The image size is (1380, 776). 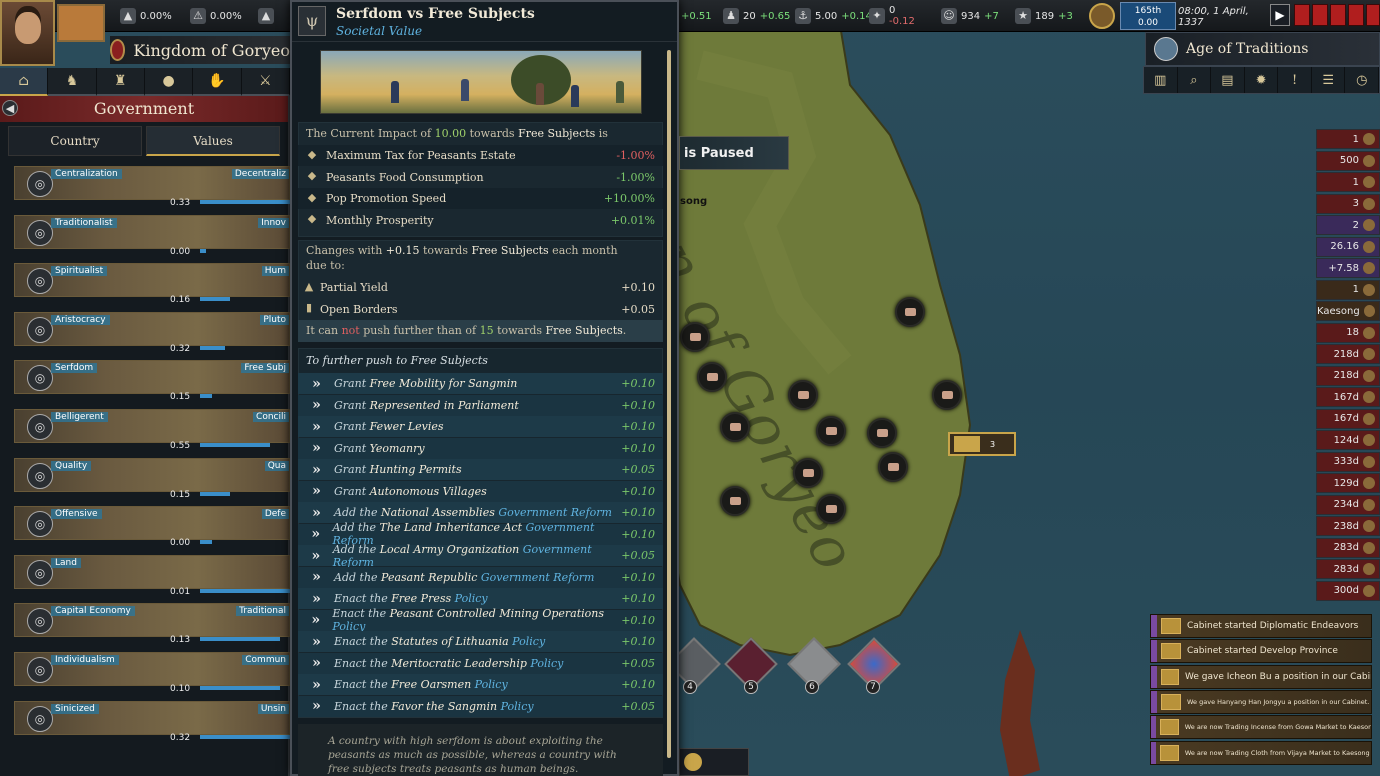 I want to click on stats-icon: ▥, so click(x=1161, y=80).